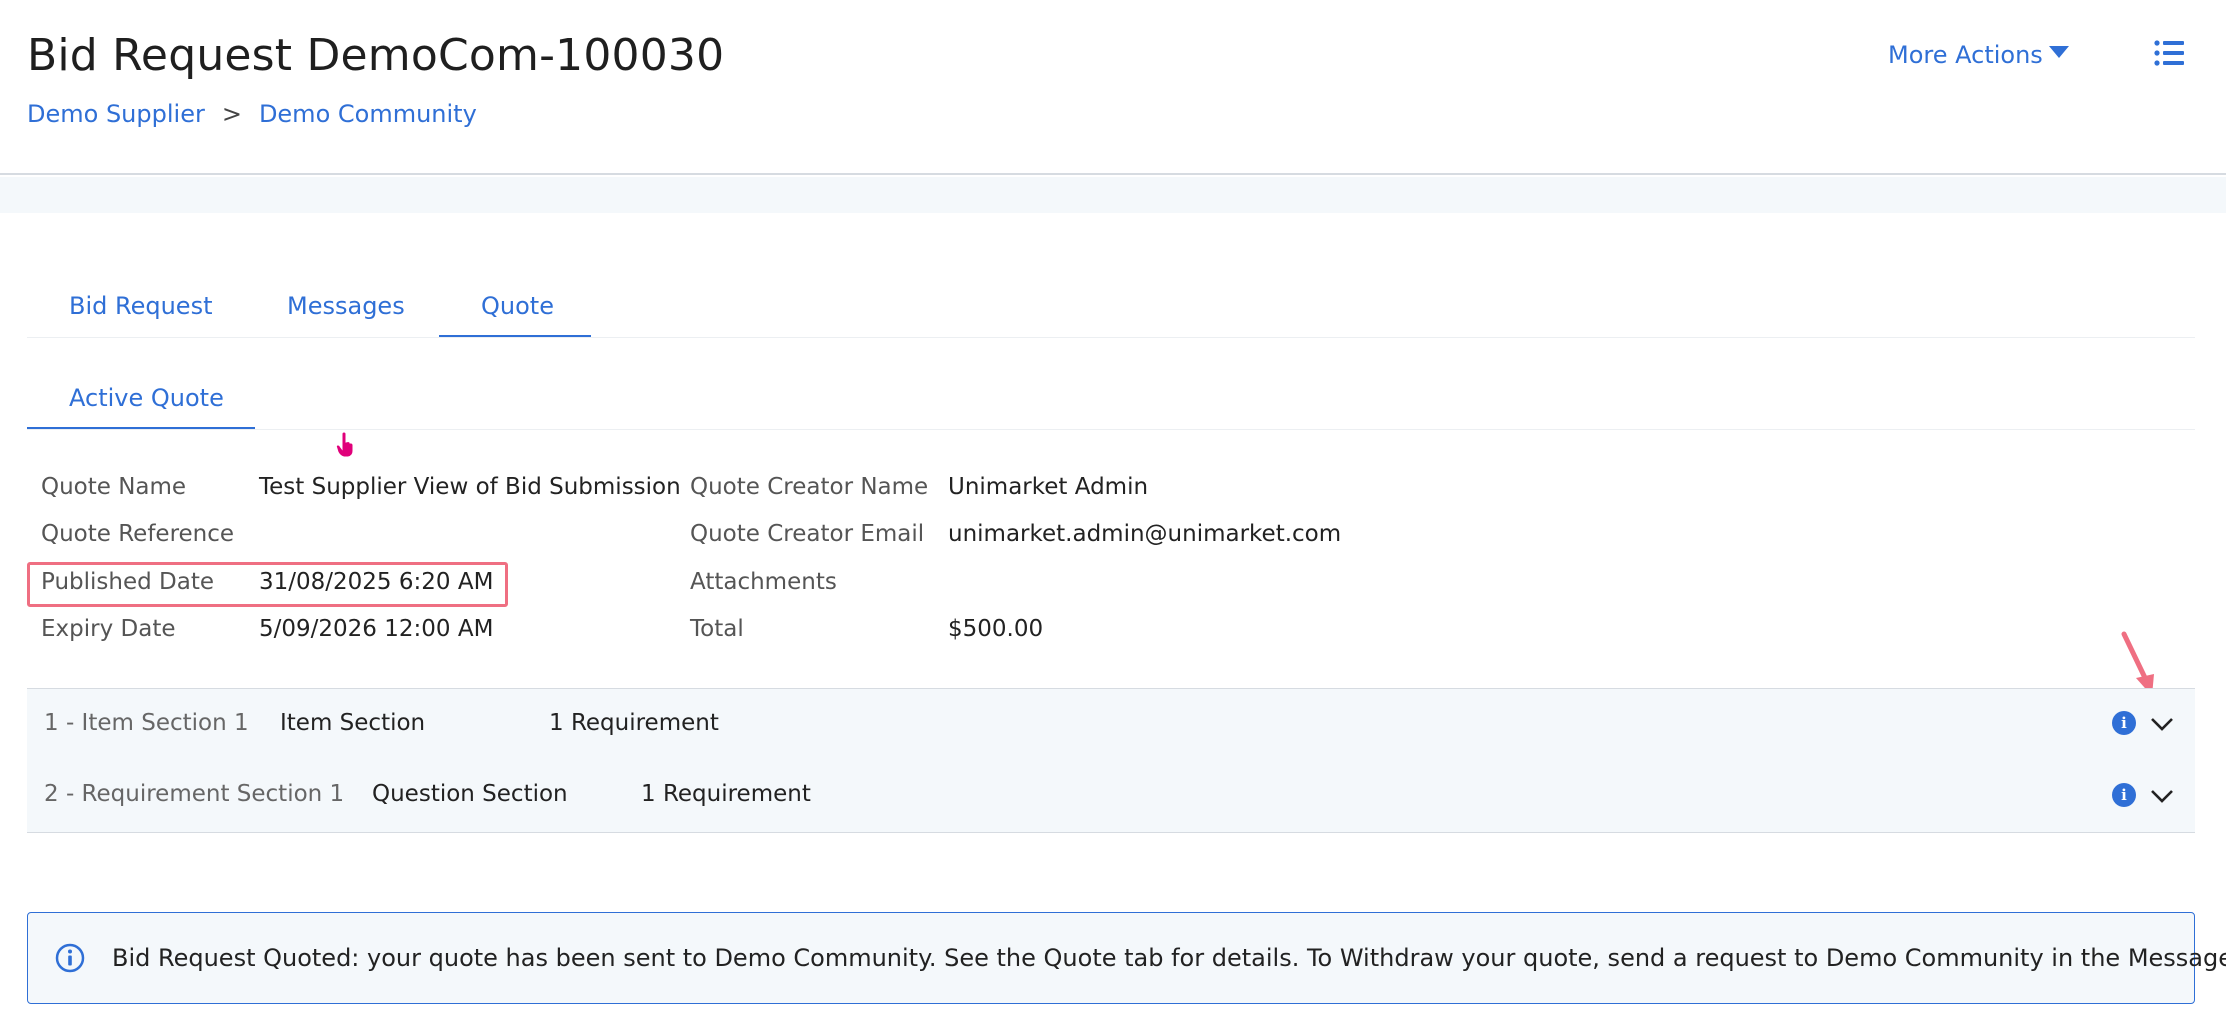 Image resolution: width=2226 pixels, height=1024 pixels. Describe the element at coordinates (470, 487) in the screenshot. I see `quote-name-value: Test Supplier View of Bid Submission` at that location.